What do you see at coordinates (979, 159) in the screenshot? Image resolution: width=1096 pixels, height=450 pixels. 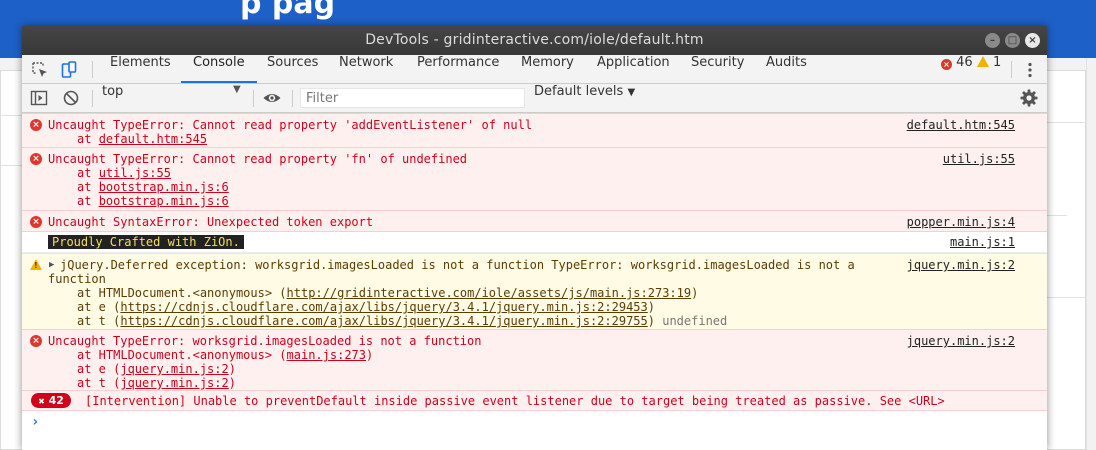 I see `source-link: util.js:55` at bounding box center [979, 159].